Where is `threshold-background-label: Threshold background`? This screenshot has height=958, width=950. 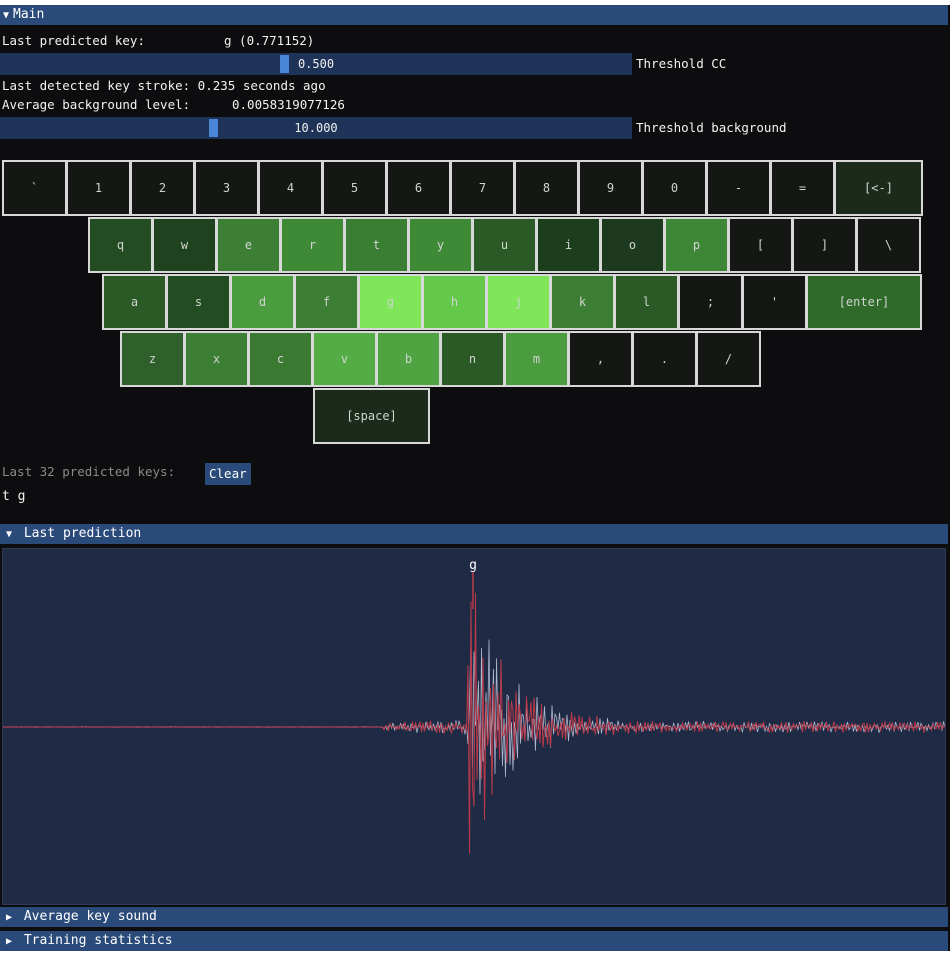
threshold-background-label: Threshold background is located at coordinates (711, 127).